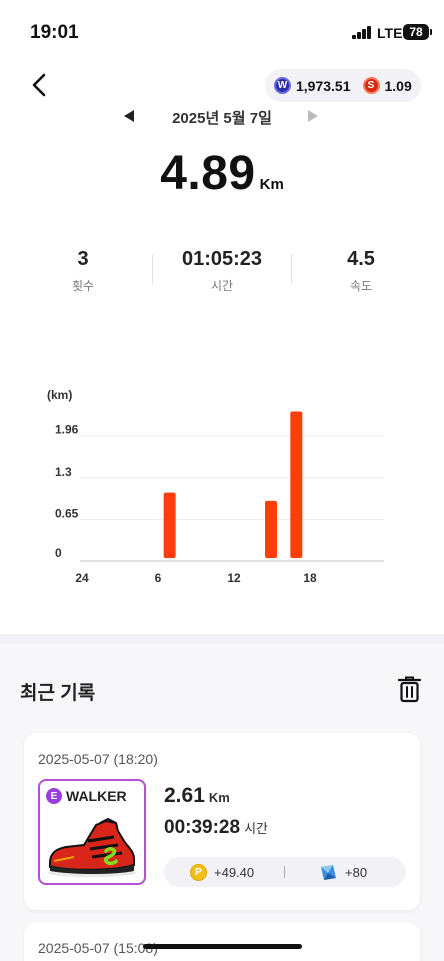  I want to click on date-navigator: 2025년 5월 7일, so click(222, 117).